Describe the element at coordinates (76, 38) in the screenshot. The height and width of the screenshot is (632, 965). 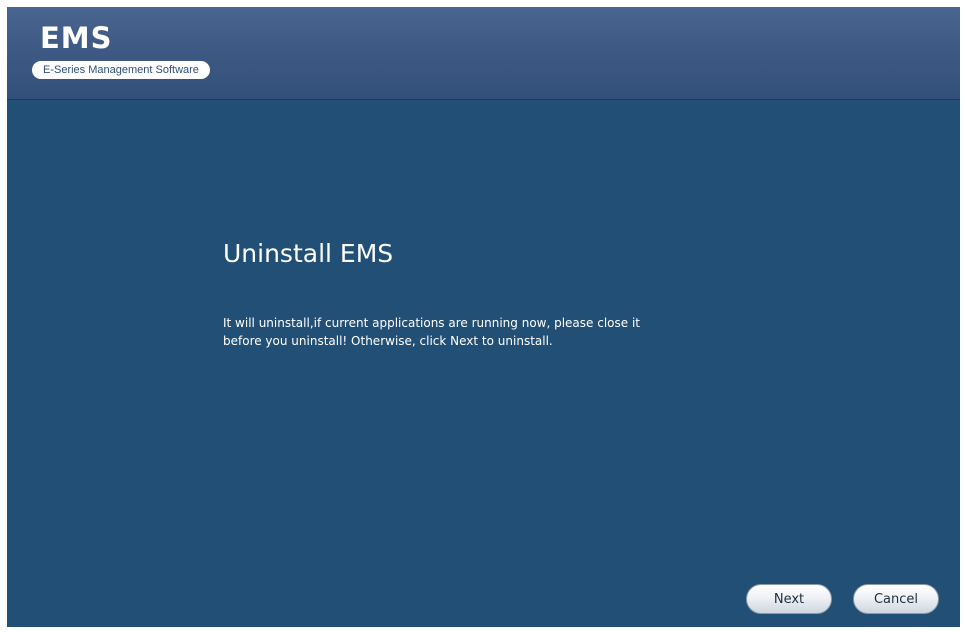
I see `logo-title: EMS` at that location.